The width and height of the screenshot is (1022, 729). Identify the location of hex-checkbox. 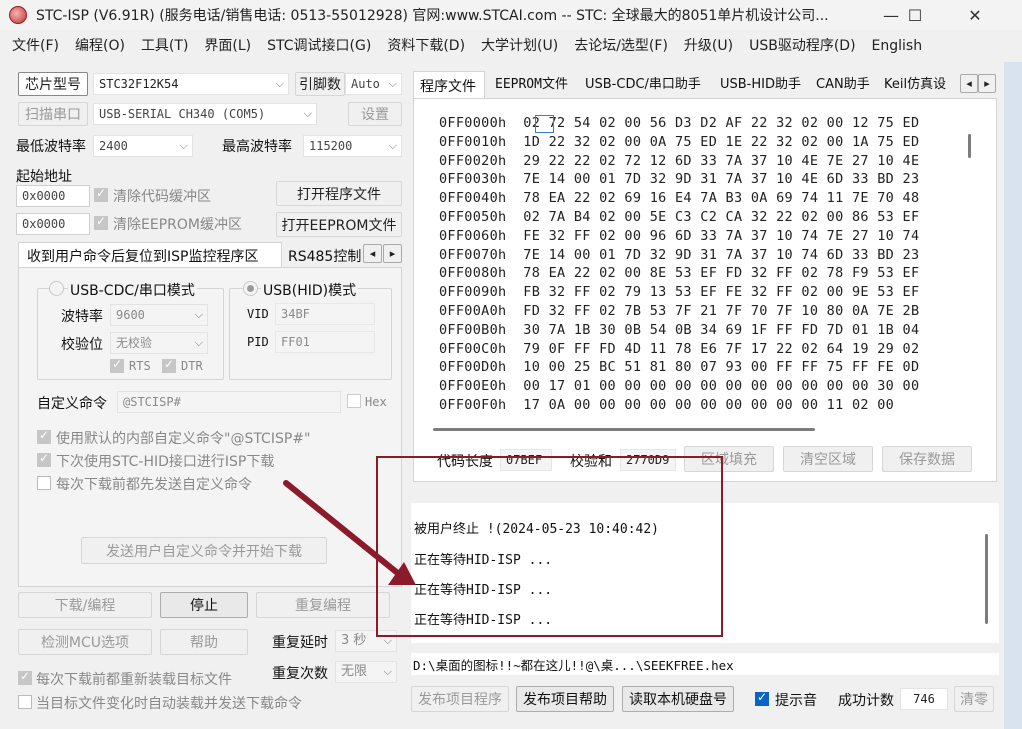
(354, 401).